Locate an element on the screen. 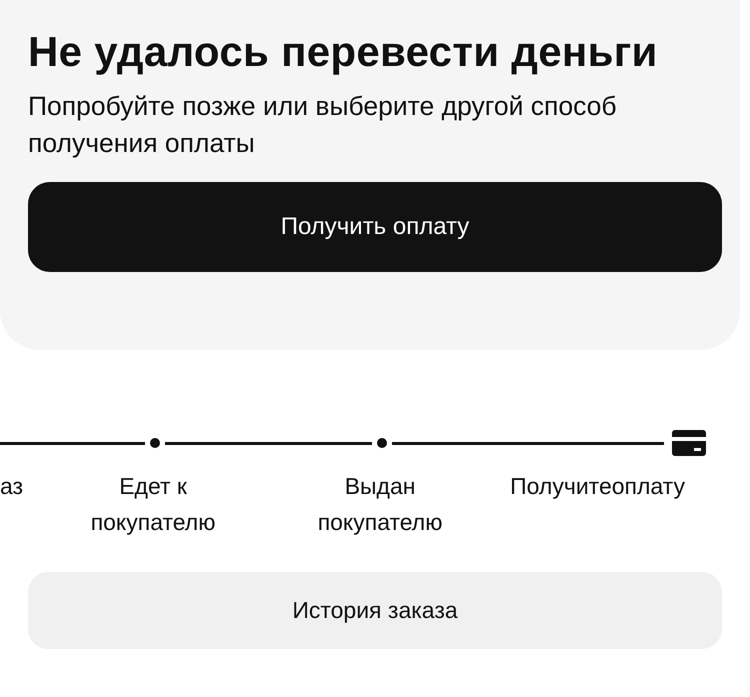 This screenshot has height=697, width=750. card-icon is located at coordinates (689, 443).